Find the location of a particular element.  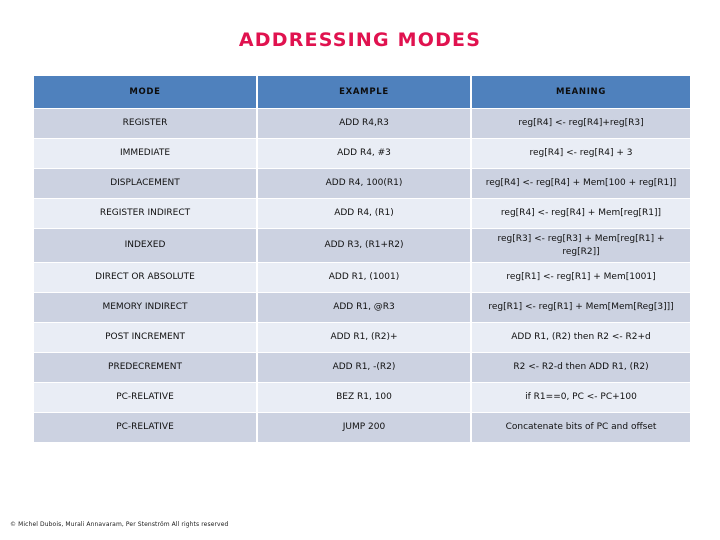

cell-meaning: if R1==0, PC <- PC+100 is located at coordinates (581, 397).